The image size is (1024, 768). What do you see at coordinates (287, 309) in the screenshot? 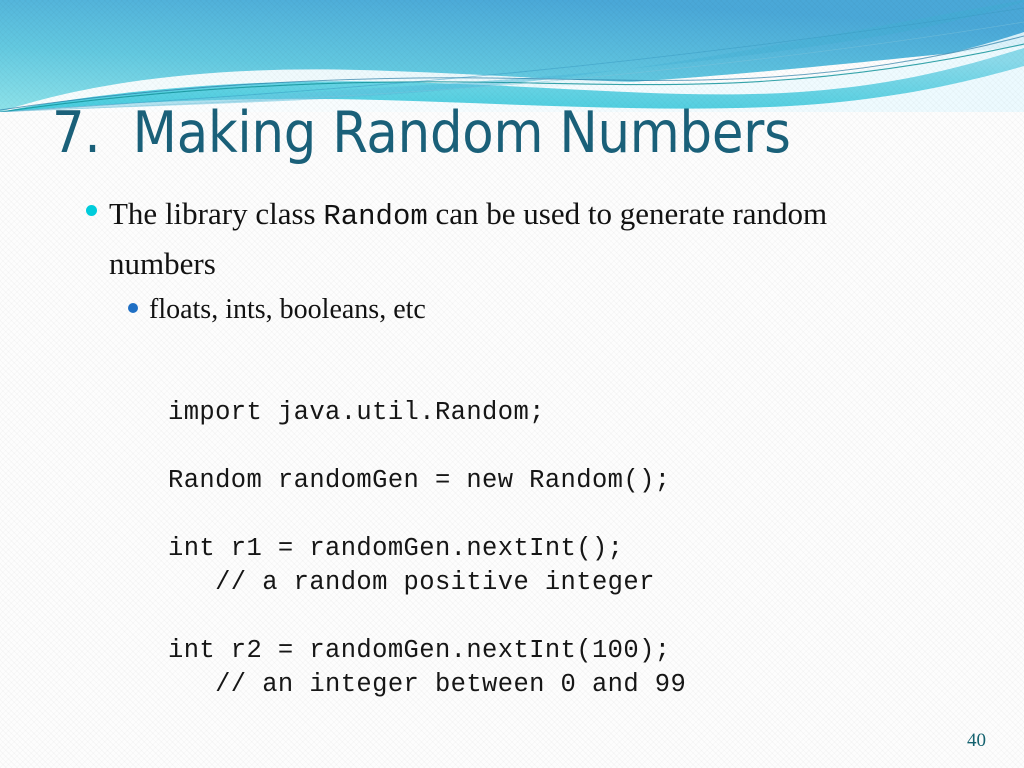
I see `bullet-level2-text: floats, ints, booleans, etc` at bounding box center [287, 309].